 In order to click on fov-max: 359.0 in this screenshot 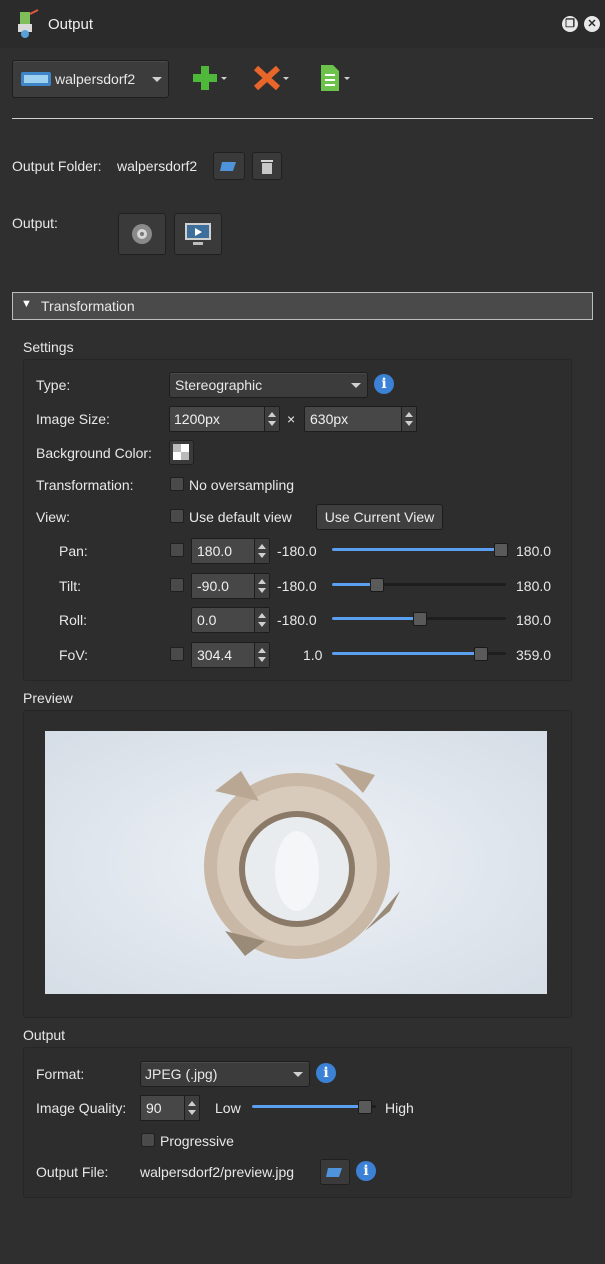, I will do `click(534, 655)`.